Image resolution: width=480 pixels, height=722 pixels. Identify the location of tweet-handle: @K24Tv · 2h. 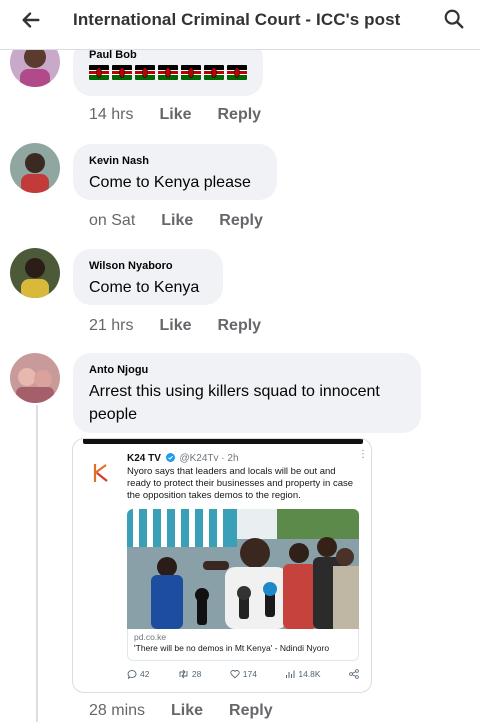
(209, 458).